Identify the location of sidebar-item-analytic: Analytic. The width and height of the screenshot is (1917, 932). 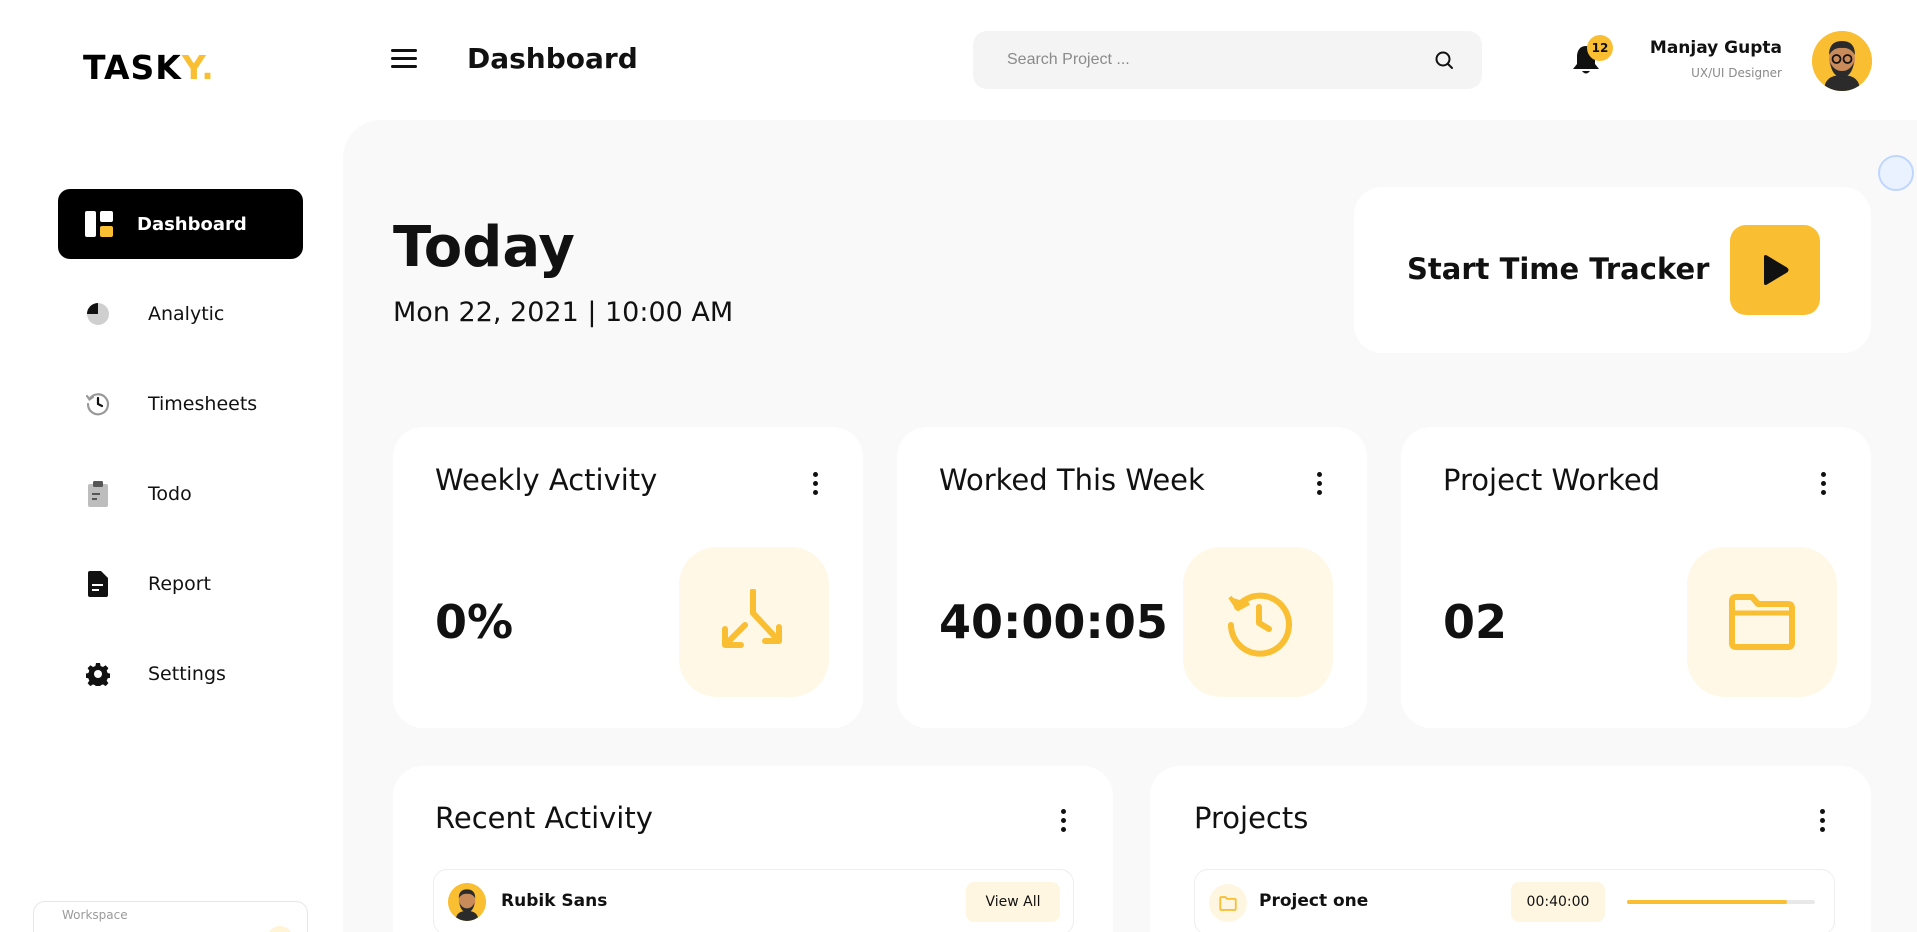
(180, 314).